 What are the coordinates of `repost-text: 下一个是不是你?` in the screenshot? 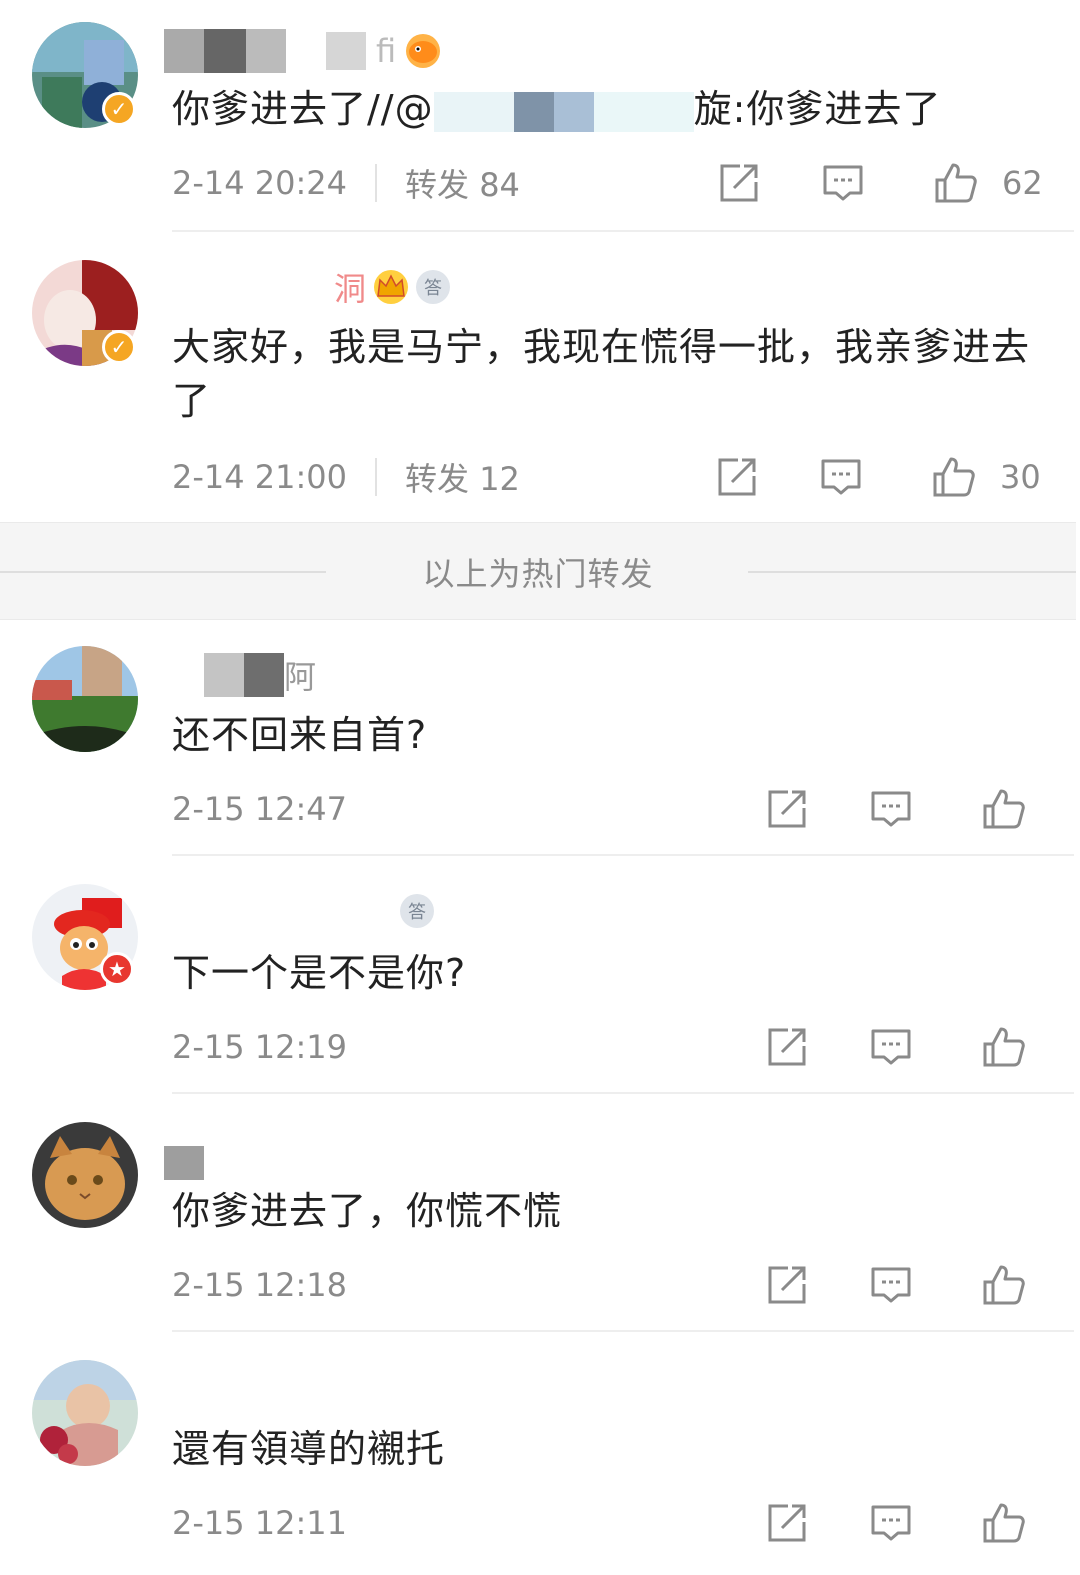 It's located at (319, 973).